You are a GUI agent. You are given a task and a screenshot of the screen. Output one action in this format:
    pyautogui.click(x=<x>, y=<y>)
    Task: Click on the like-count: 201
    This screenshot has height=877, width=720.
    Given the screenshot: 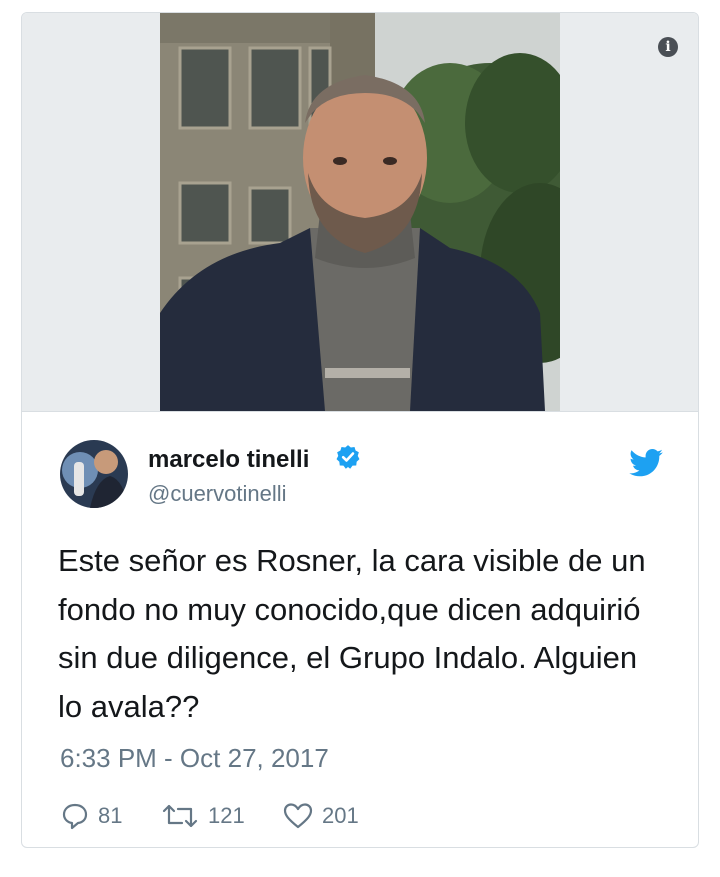 What is the action you would take?
    pyautogui.click(x=340, y=815)
    